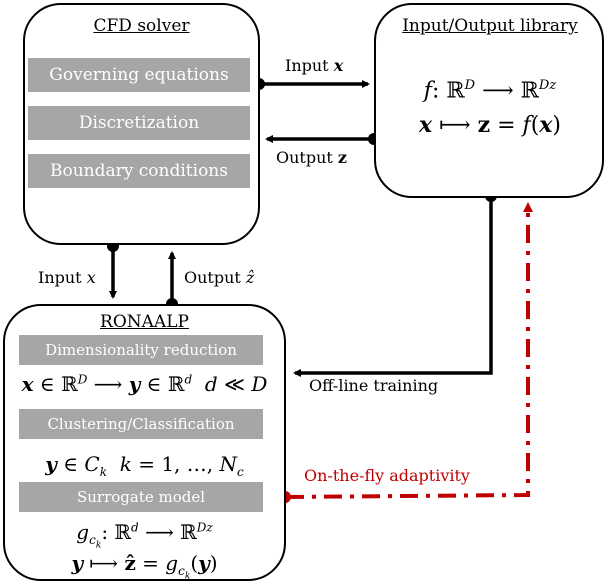 The height and width of the screenshot is (584, 610). Describe the element at coordinates (144, 384) in the screenshot. I see `reduction-equation: x ∈ ℝD ⟶ y ∈ ℝd d ≪ D` at that location.